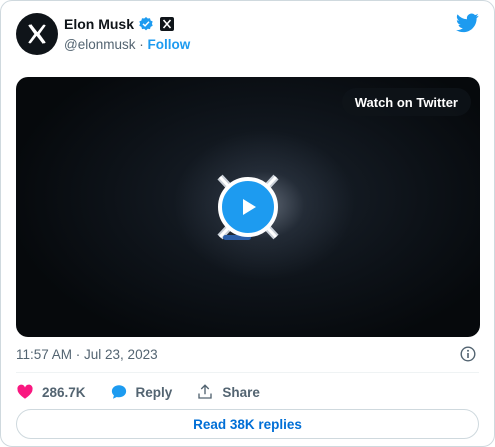 Image resolution: width=495 pixels, height=447 pixels. What do you see at coordinates (146, 24) in the screenshot?
I see `verified-badge-icon` at bounding box center [146, 24].